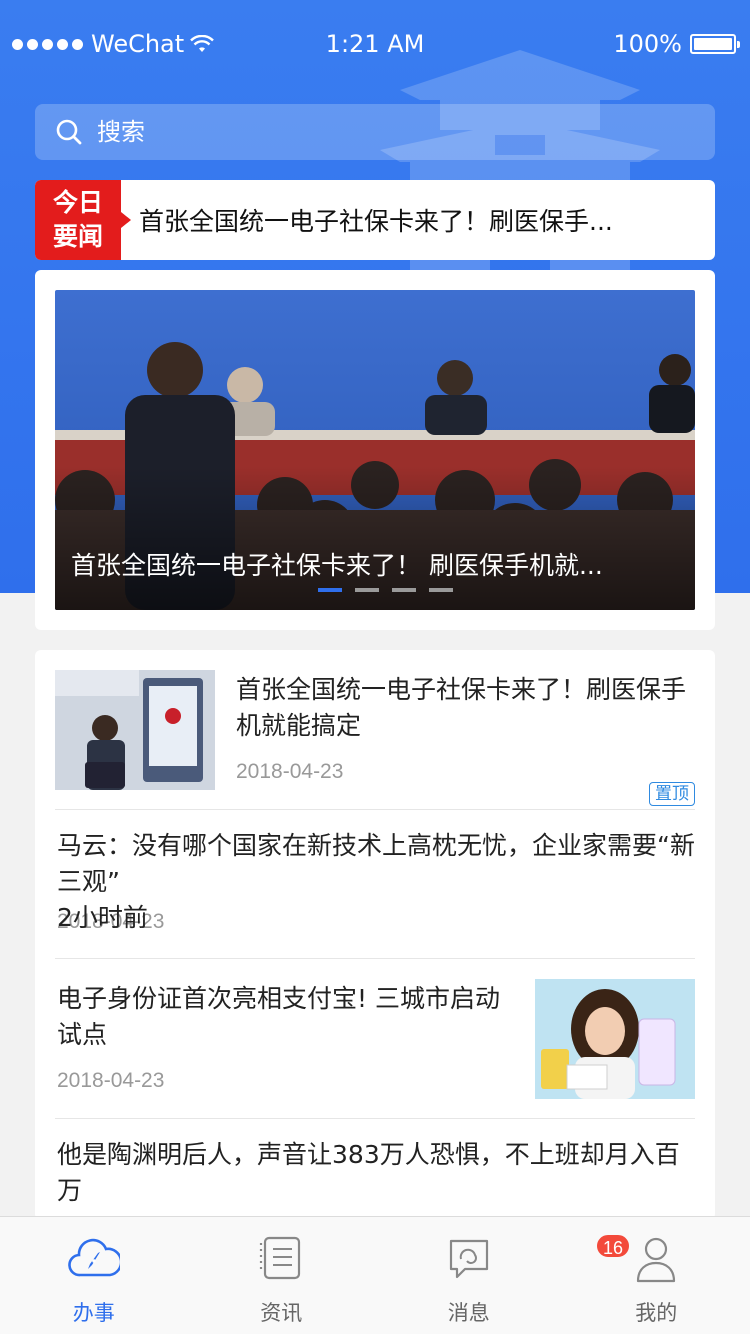  I want to click on tab-banshi: 办事, so click(94, 1275).